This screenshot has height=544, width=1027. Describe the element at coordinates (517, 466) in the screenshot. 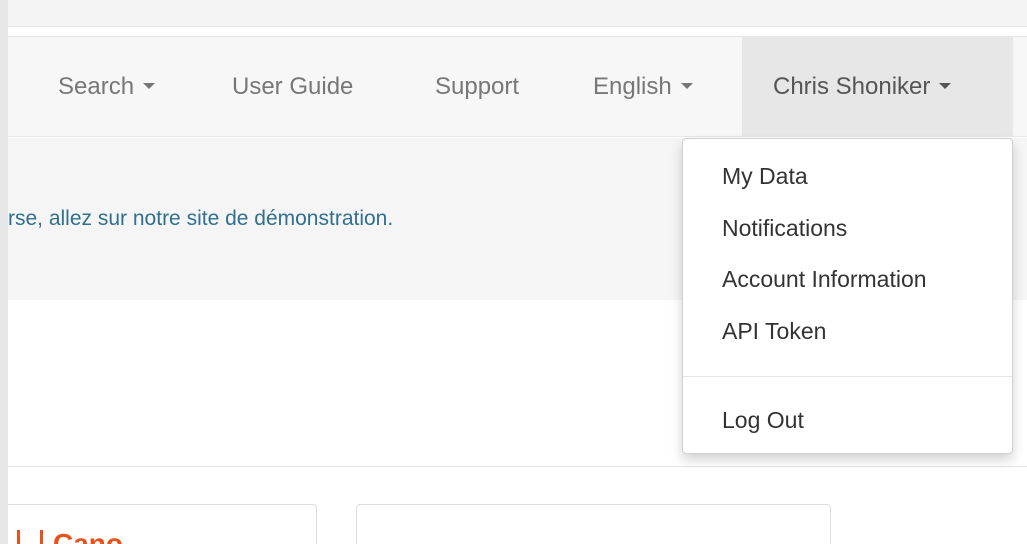

I see `section-divider` at that location.